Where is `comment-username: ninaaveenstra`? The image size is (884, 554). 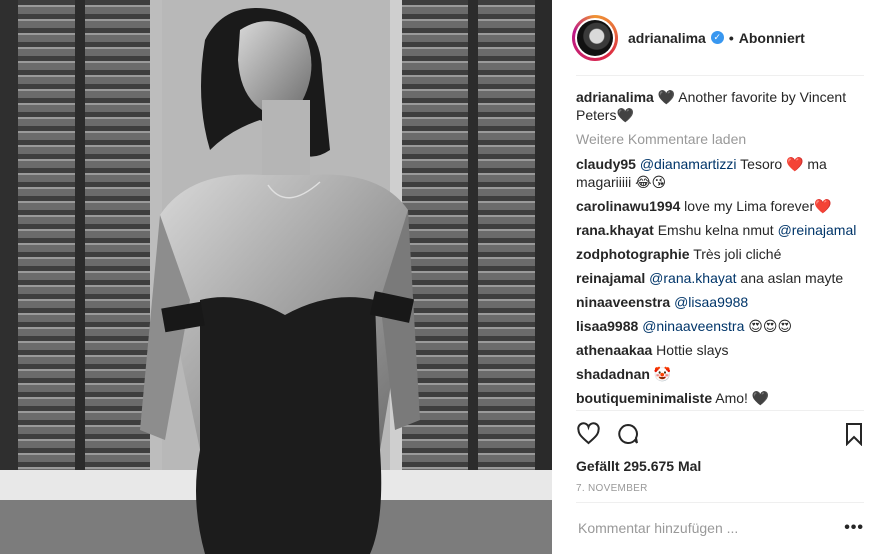
comment-username: ninaaveenstra is located at coordinates (623, 302).